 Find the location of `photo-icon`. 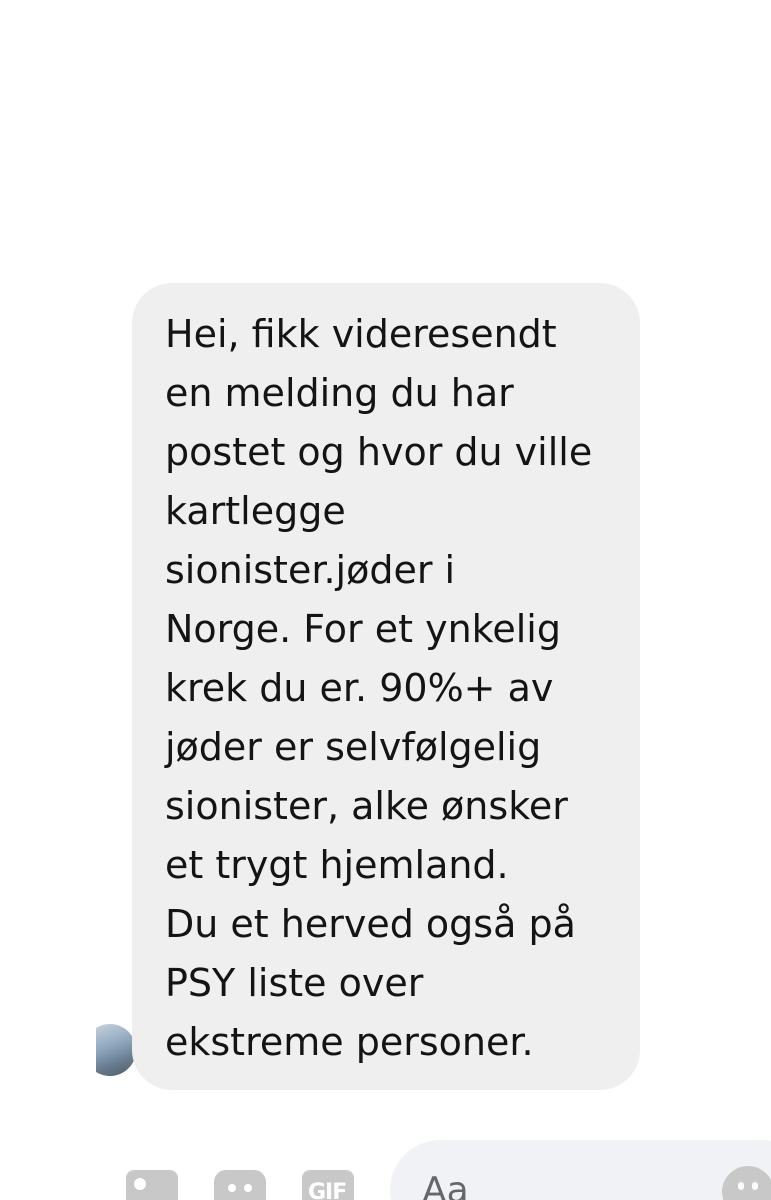

photo-icon is located at coordinates (152, 1185).